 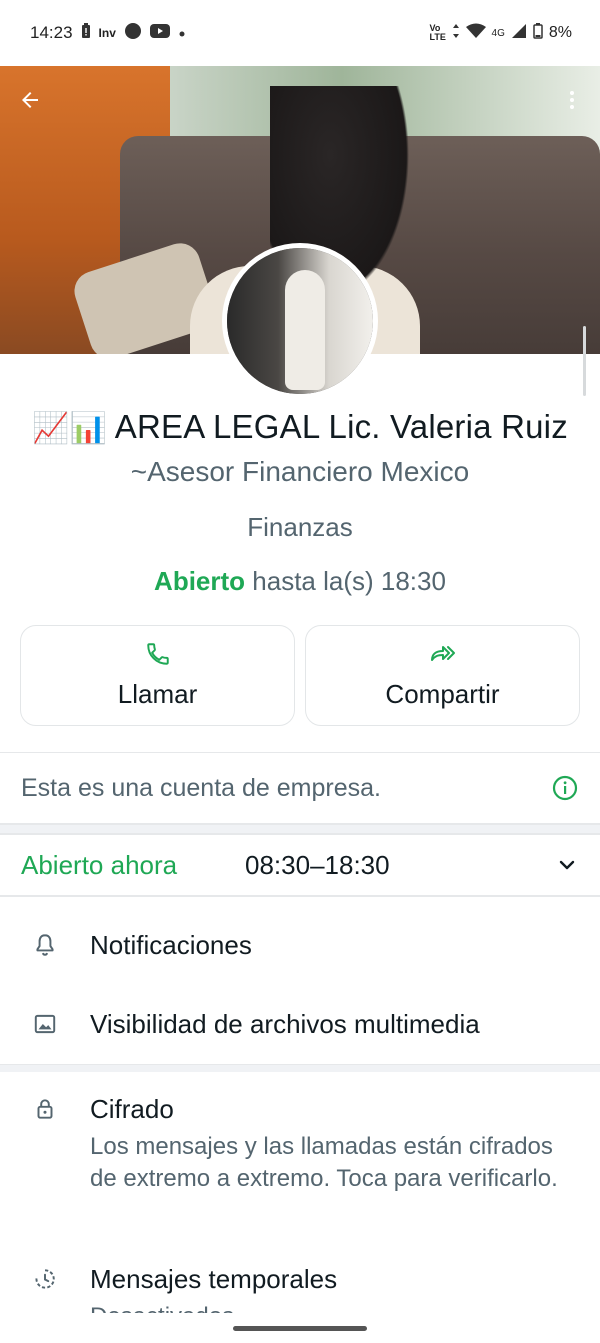 I want to click on status-bar-right: Vo LTE 4G 8%, so click(x=500, y=33).